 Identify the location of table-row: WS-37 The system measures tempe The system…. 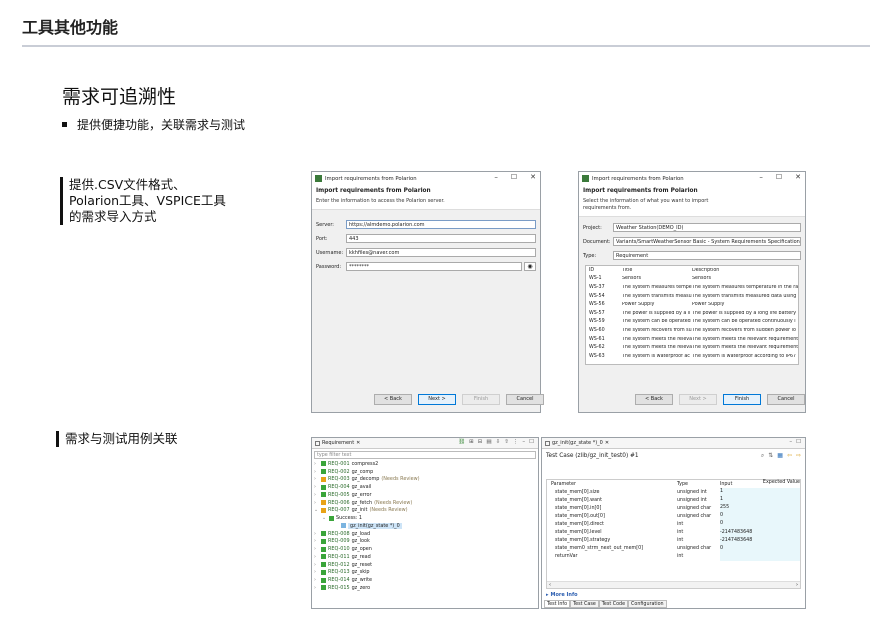
(692, 287).